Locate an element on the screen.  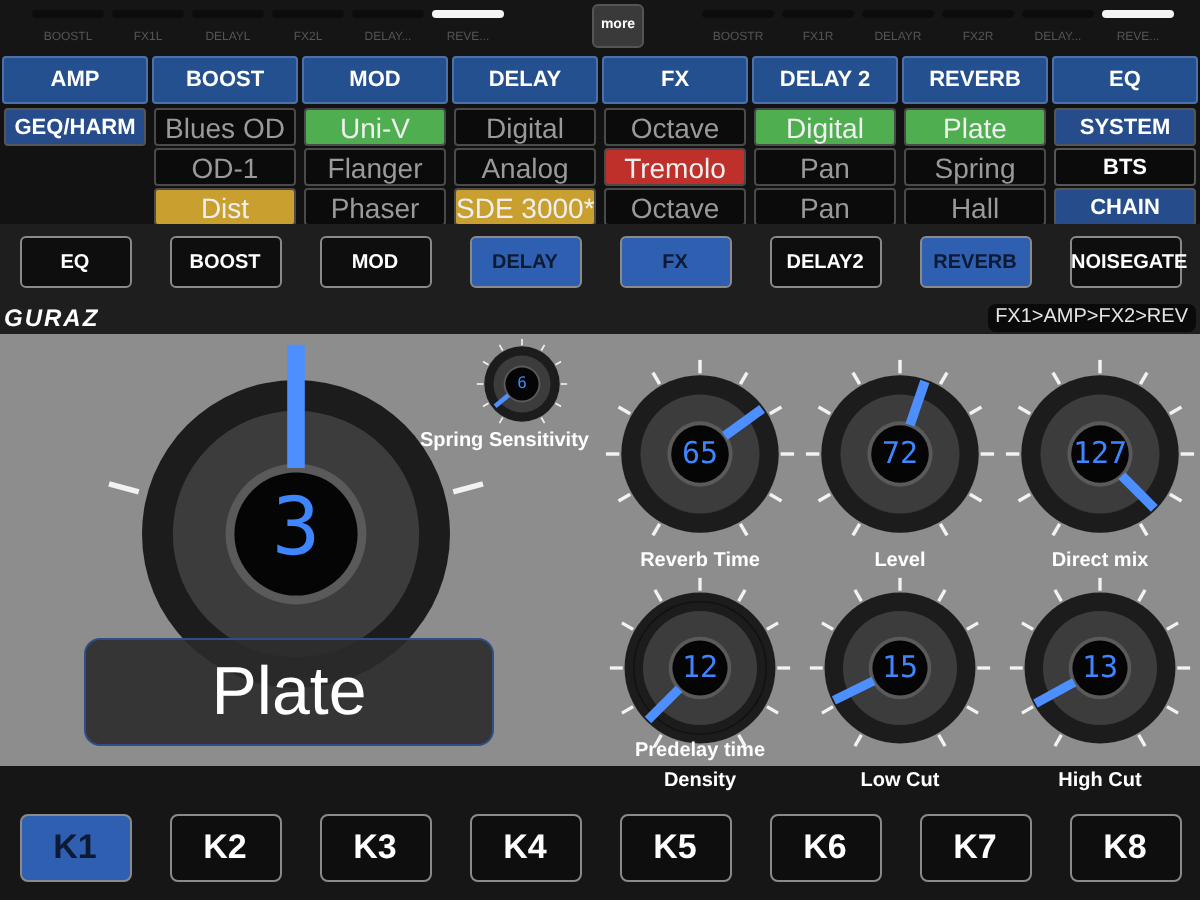
column-header: MOD is located at coordinates (375, 80).